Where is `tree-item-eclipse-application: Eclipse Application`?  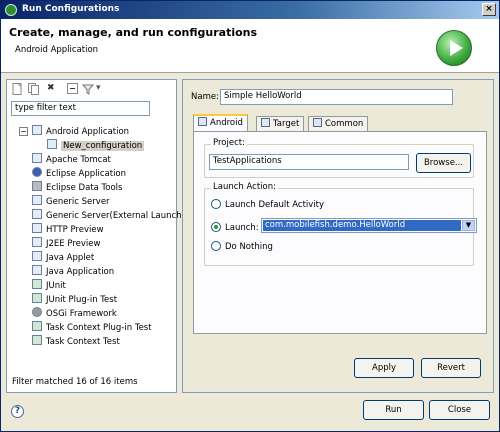 tree-item-eclipse-application: Eclipse Application is located at coordinates (79, 173).